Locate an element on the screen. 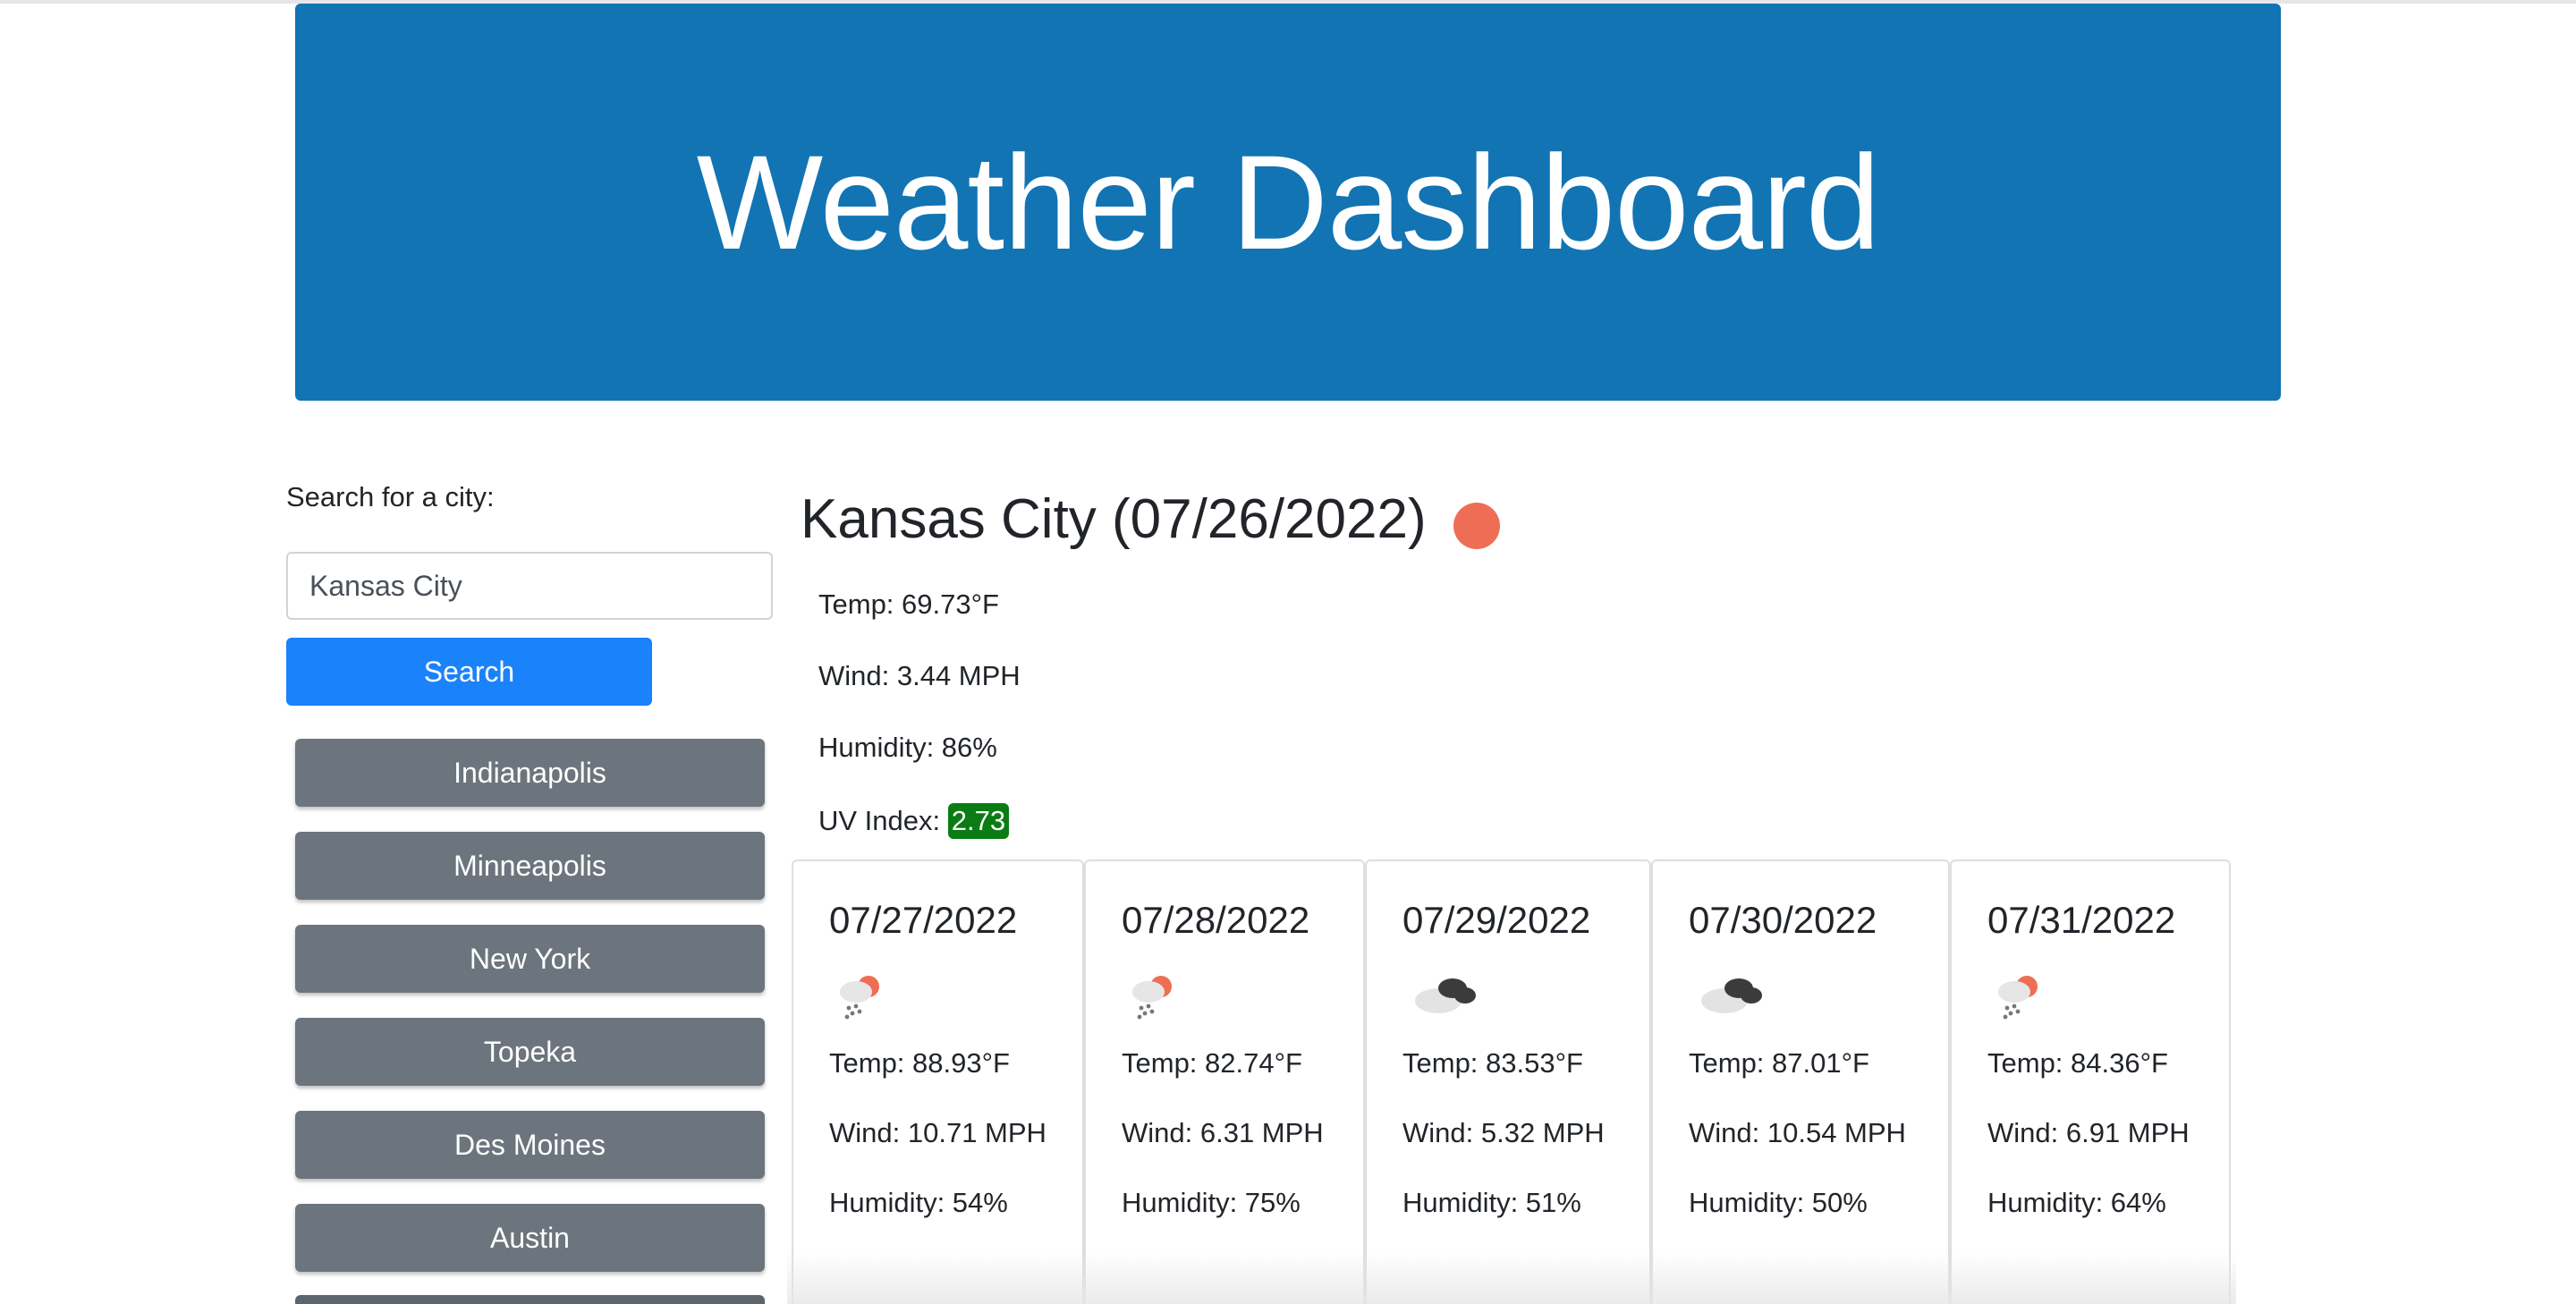  uv-index-badge: 2.73 is located at coordinates (978, 821).